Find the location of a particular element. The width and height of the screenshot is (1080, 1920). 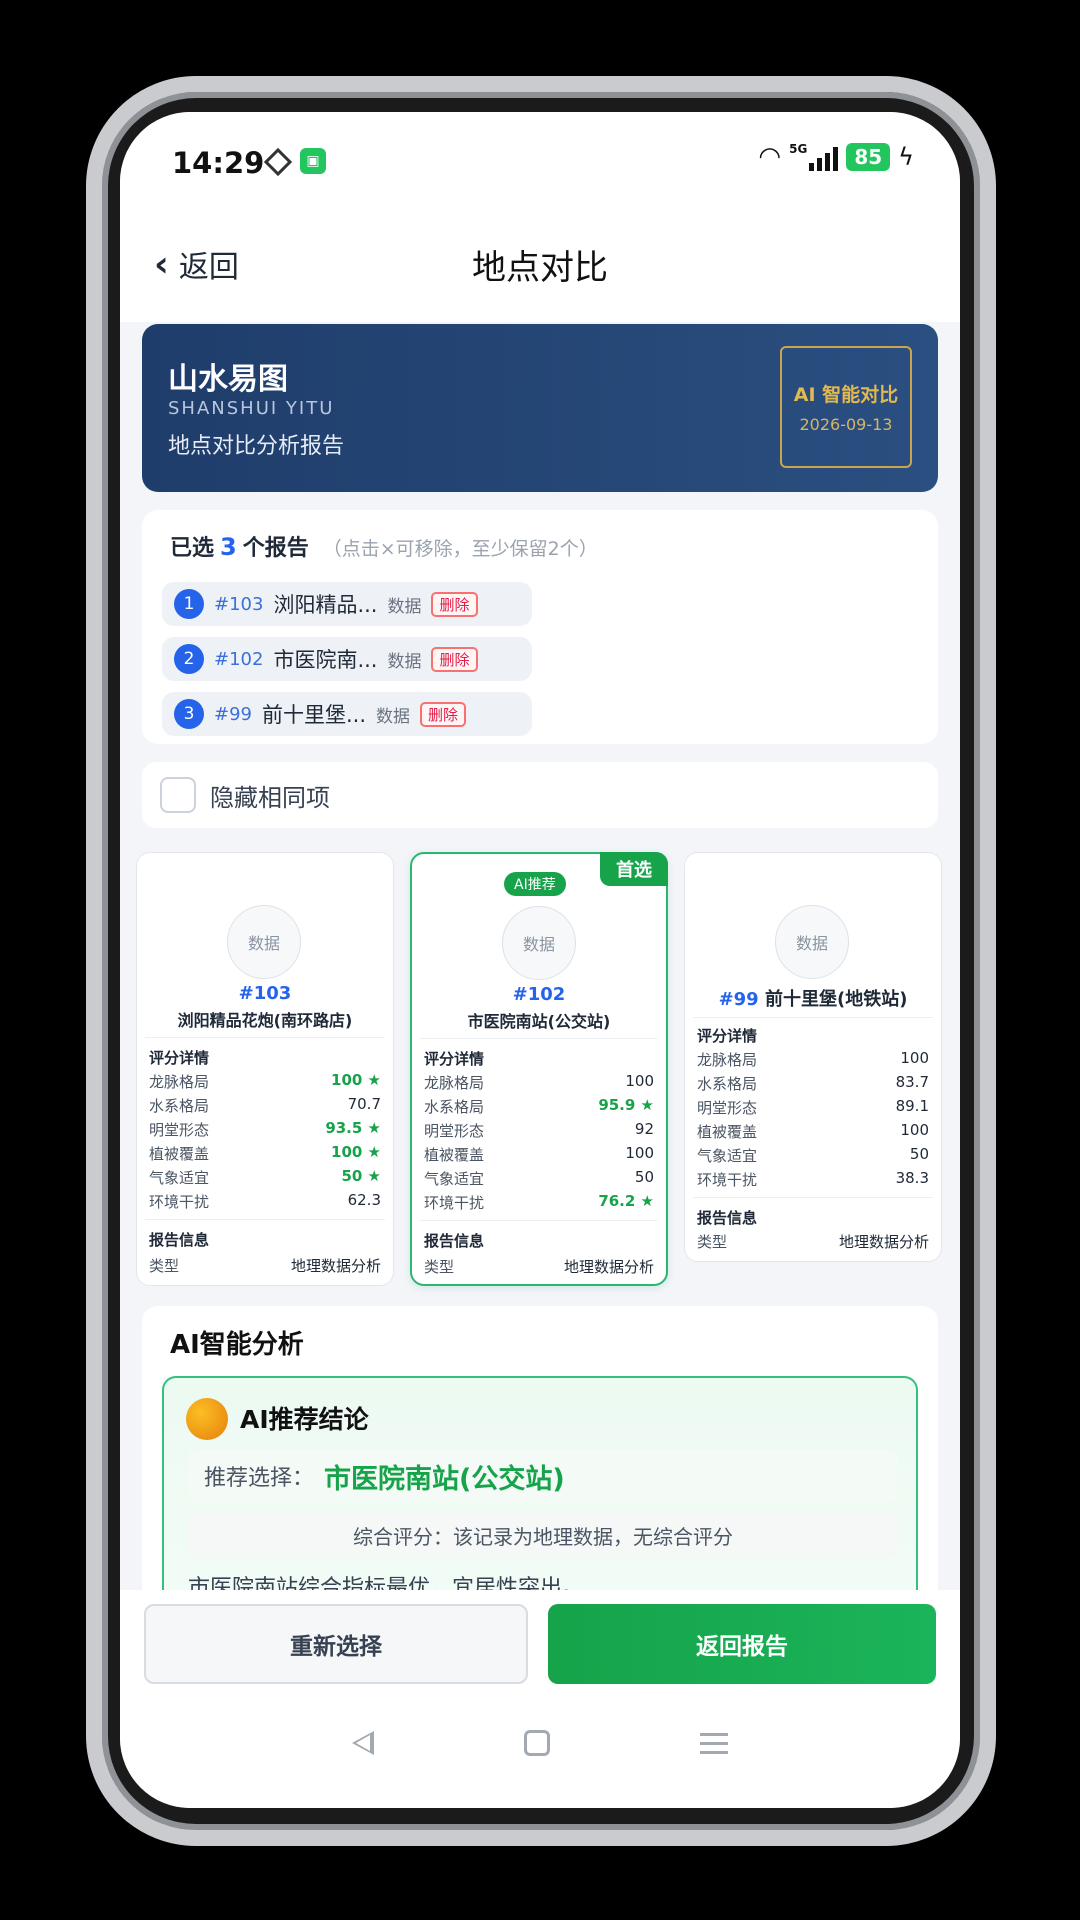

score-row: 水系格局 70.7 is located at coordinates (265, 1105).